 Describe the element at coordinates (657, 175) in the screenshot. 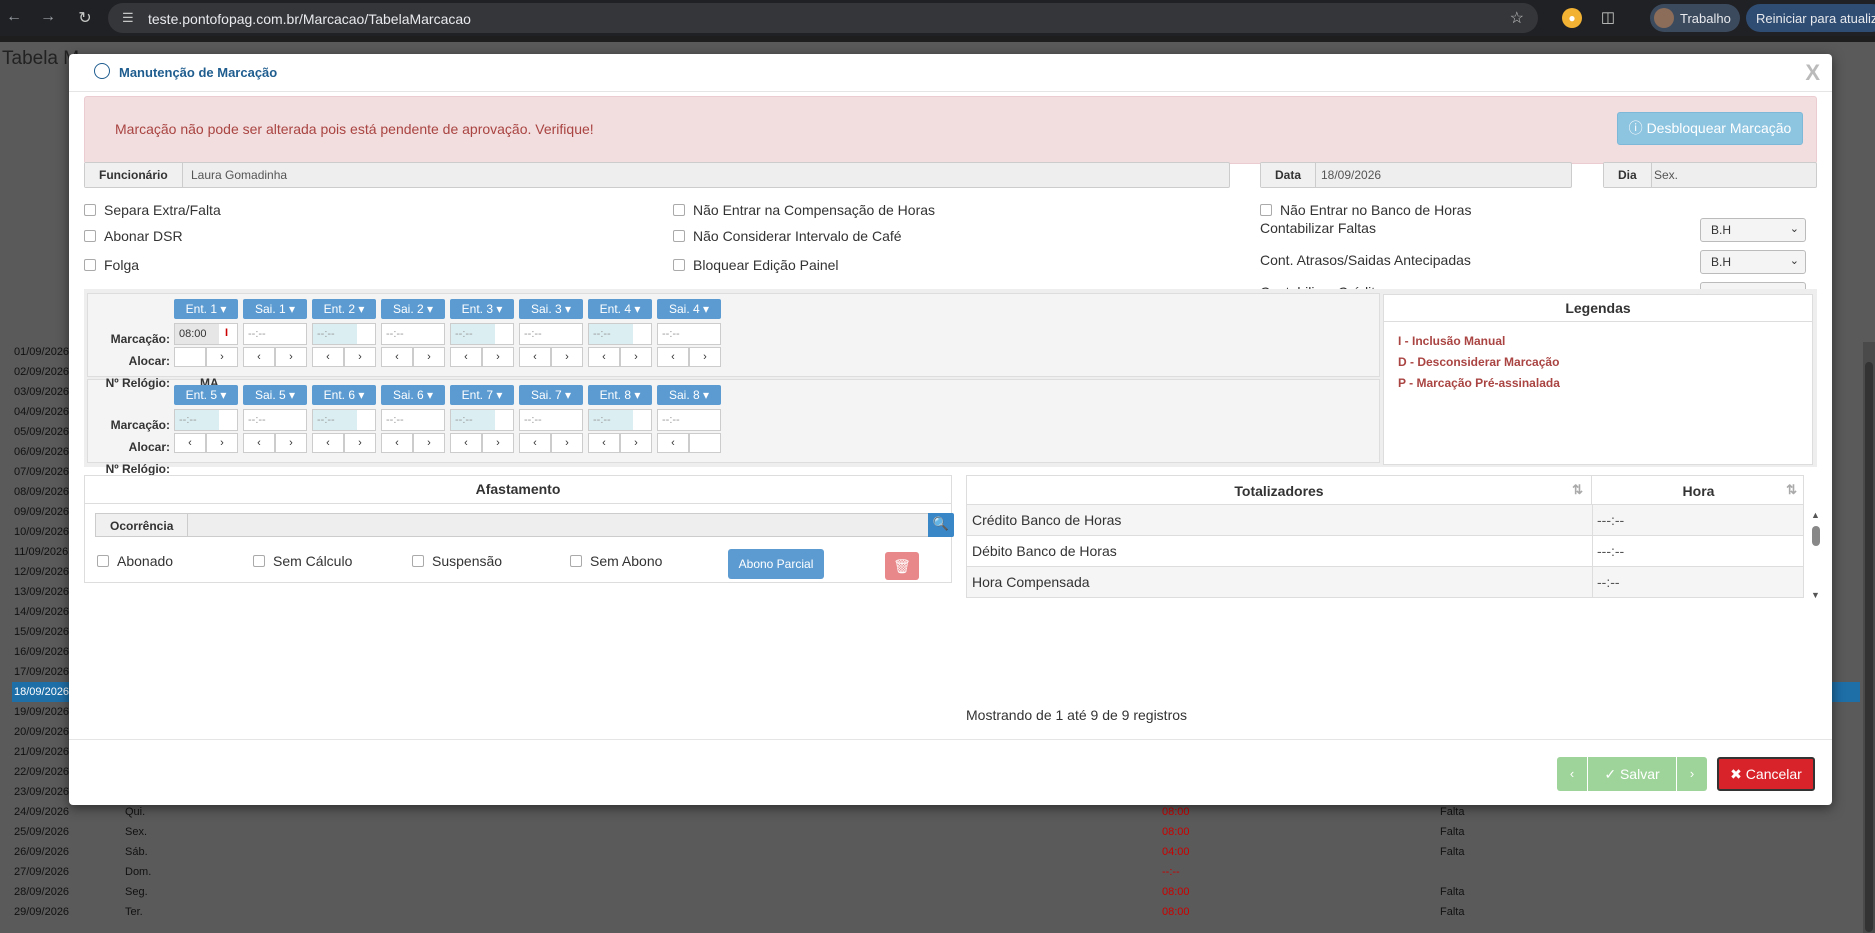

I see `funcionario-field: Funcionário Laura Gomadinha` at that location.